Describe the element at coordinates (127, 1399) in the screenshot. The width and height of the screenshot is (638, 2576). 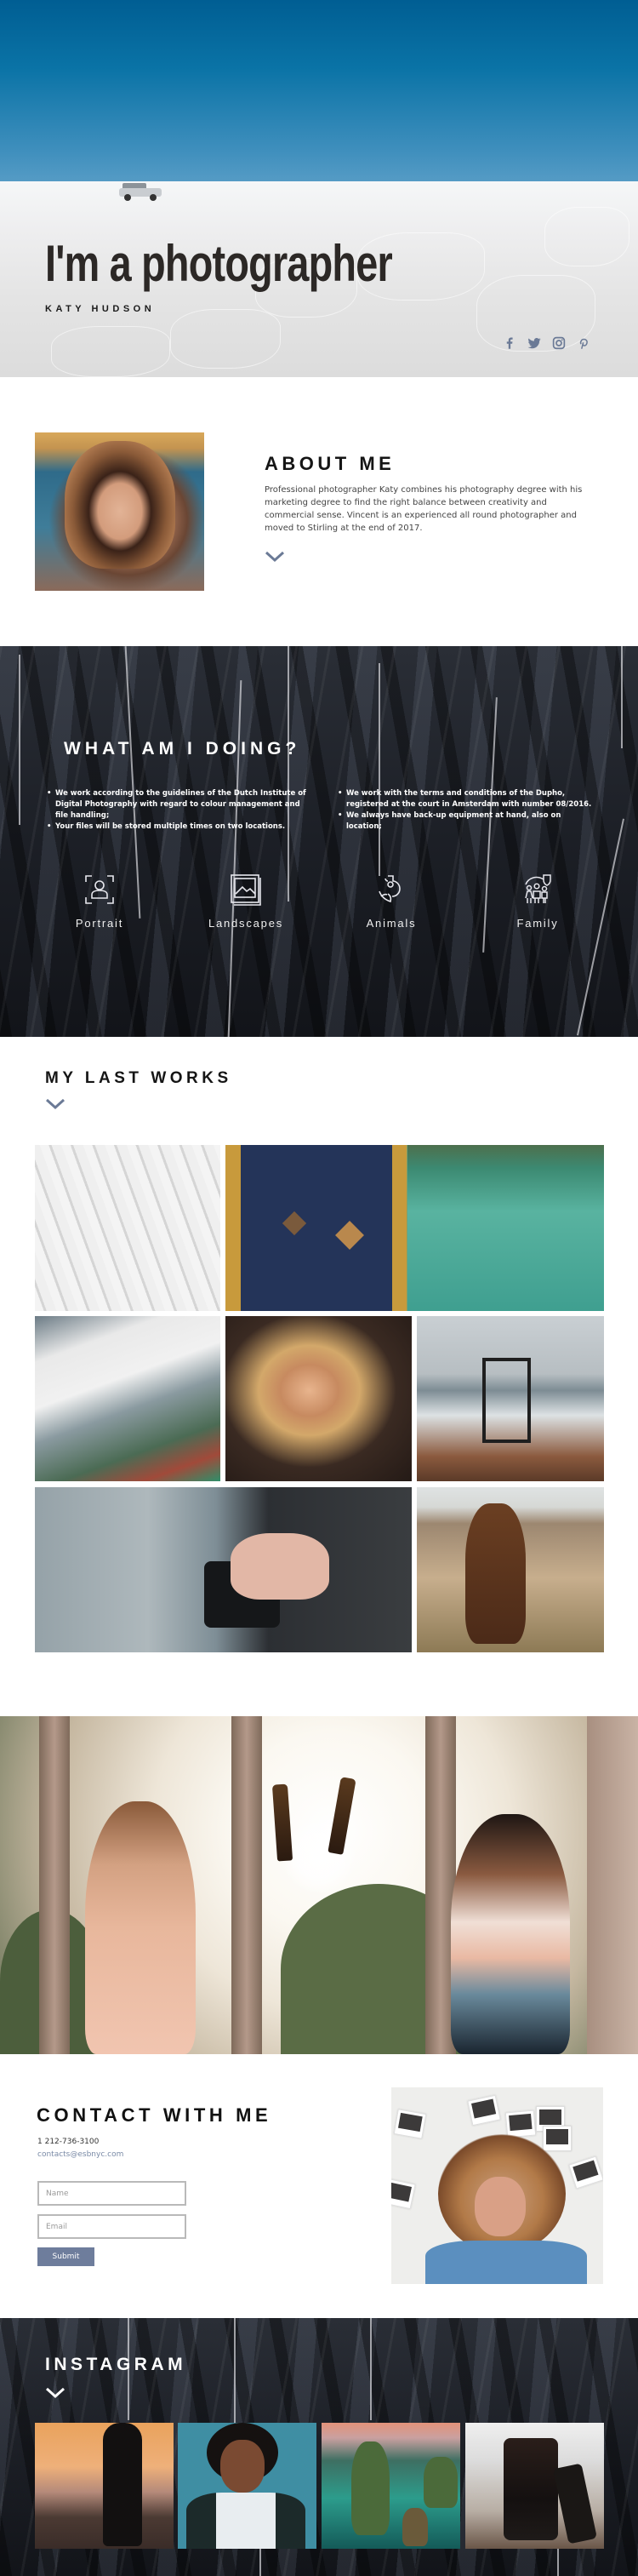
I see `gallery-photo-city` at that location.